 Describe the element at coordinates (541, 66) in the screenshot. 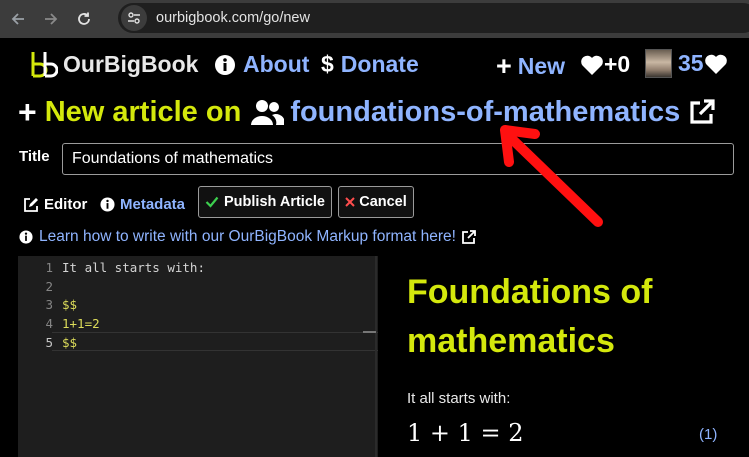

I see `new-label: New` at that location.